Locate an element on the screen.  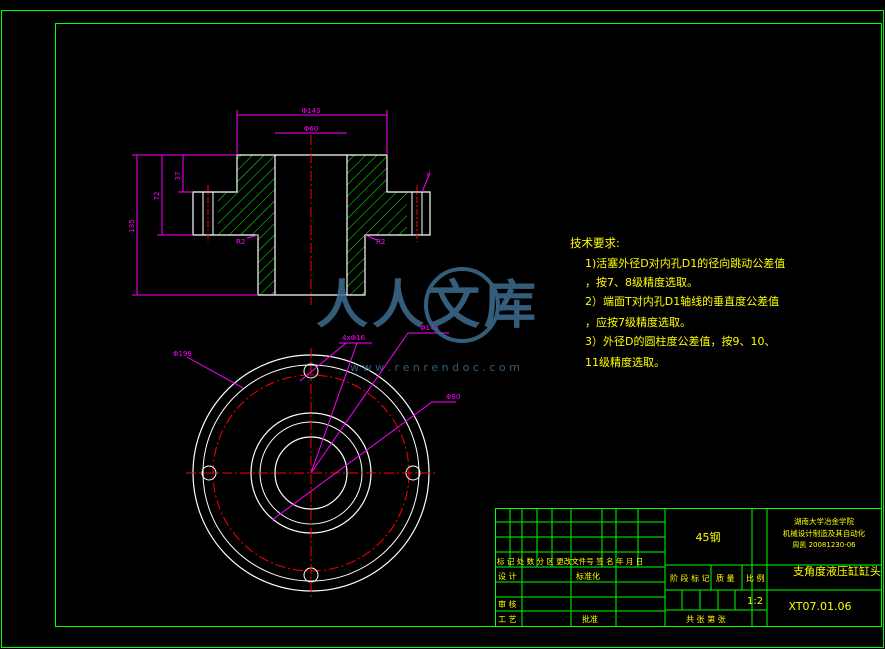
tb-part-name: 支角度液压缸缸头 is located at coordinates (837, 571).